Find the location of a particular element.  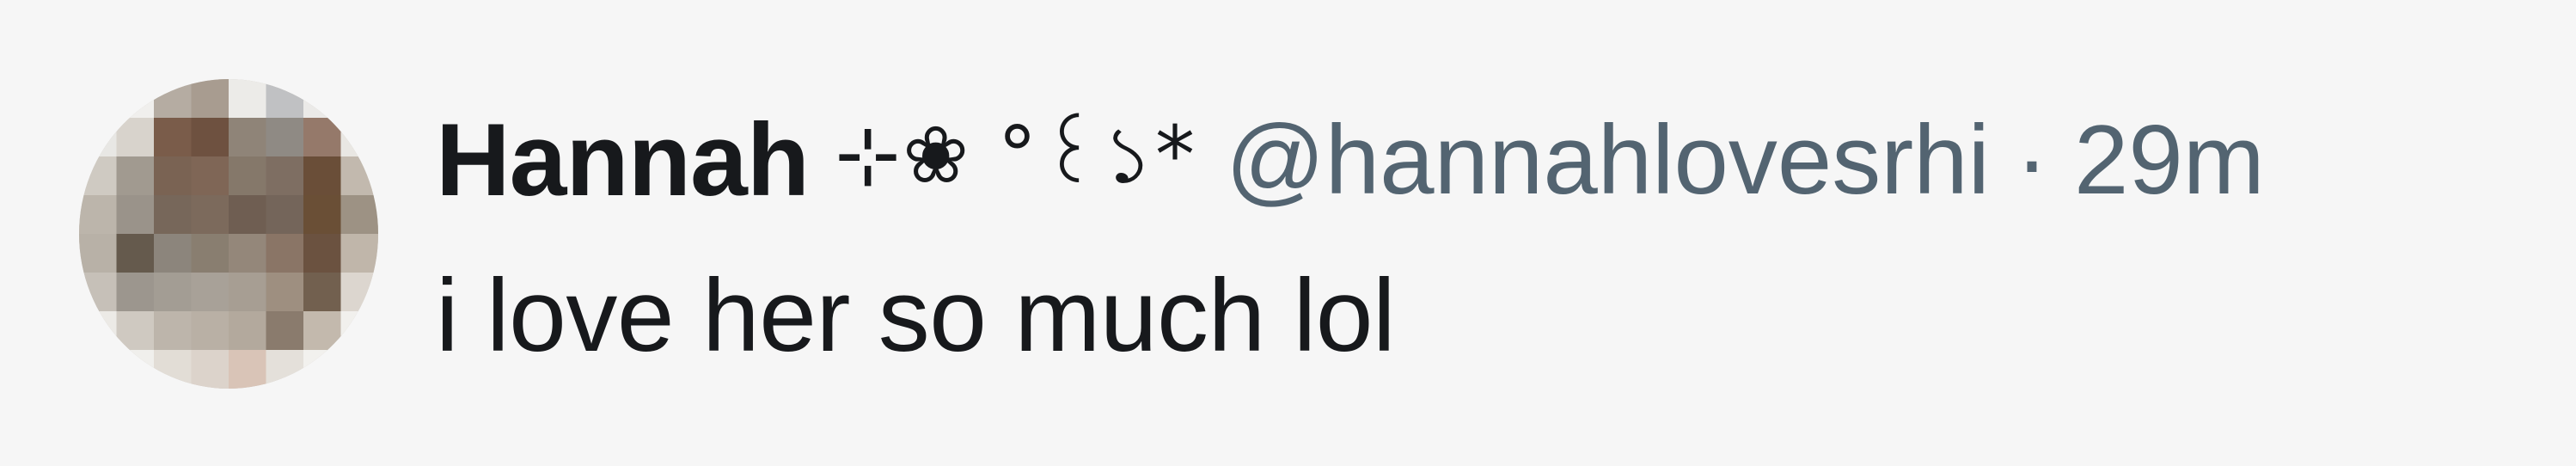

tweet-timestamp: 29m is located at coordinates (2169, 160).